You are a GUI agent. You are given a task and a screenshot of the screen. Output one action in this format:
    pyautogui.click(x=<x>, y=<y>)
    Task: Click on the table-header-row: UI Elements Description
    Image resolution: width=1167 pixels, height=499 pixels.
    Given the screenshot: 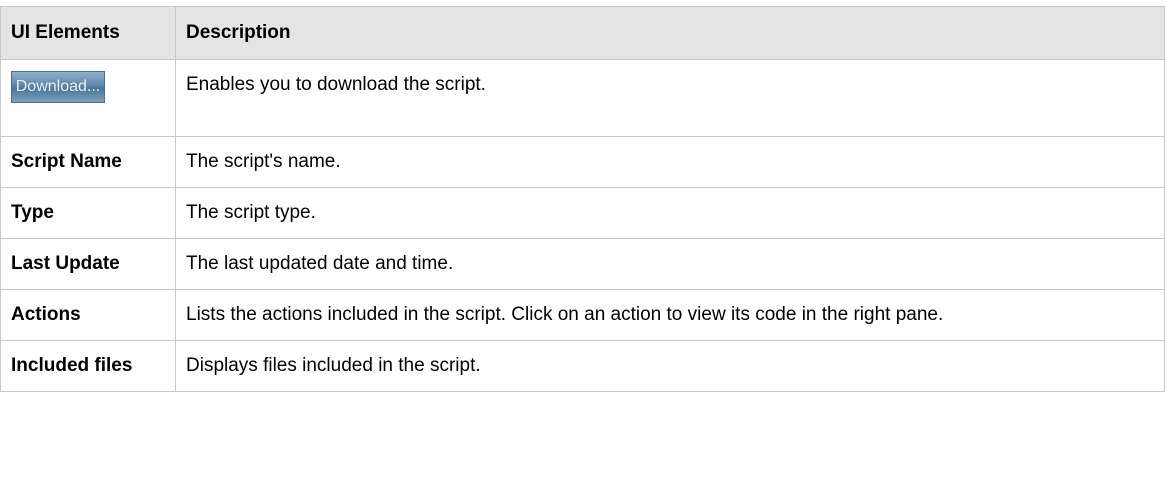 What is the action you would take?
    pyautogui.click(x=582, y=33)
    